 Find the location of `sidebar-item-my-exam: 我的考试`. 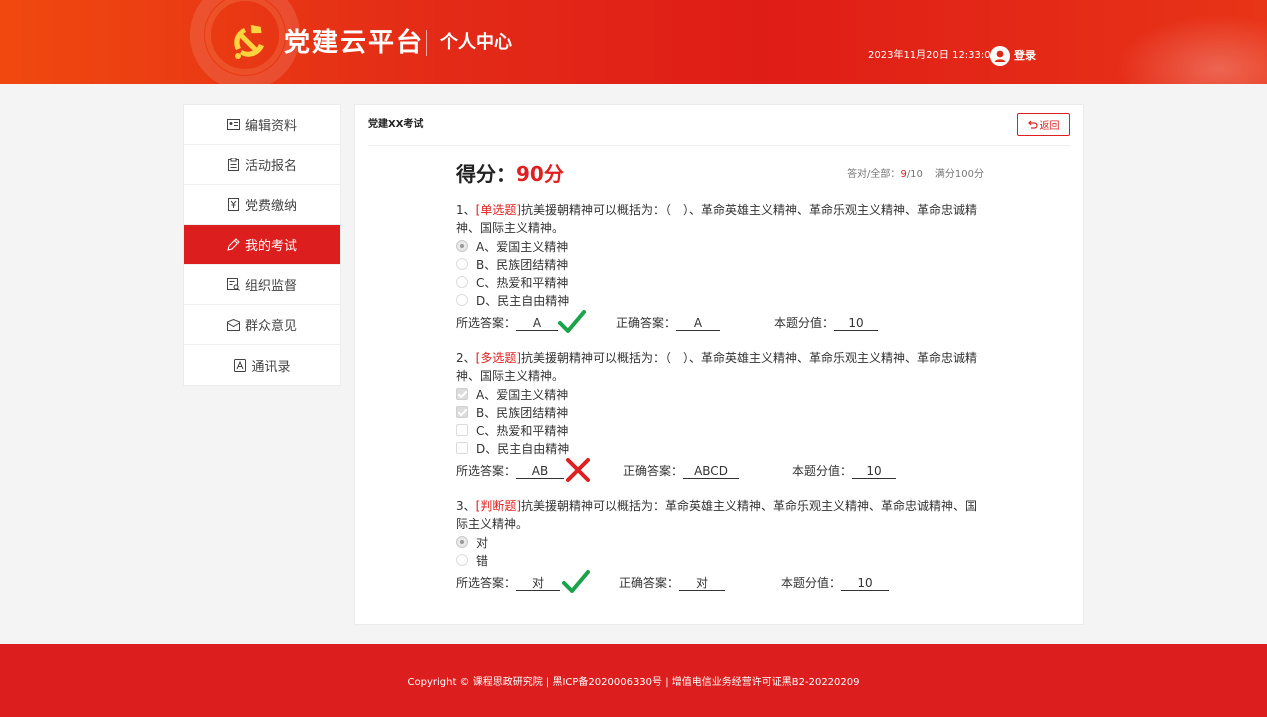

sidebar-item-my-exam: 我的考试 is located at coordinates (262, 245).